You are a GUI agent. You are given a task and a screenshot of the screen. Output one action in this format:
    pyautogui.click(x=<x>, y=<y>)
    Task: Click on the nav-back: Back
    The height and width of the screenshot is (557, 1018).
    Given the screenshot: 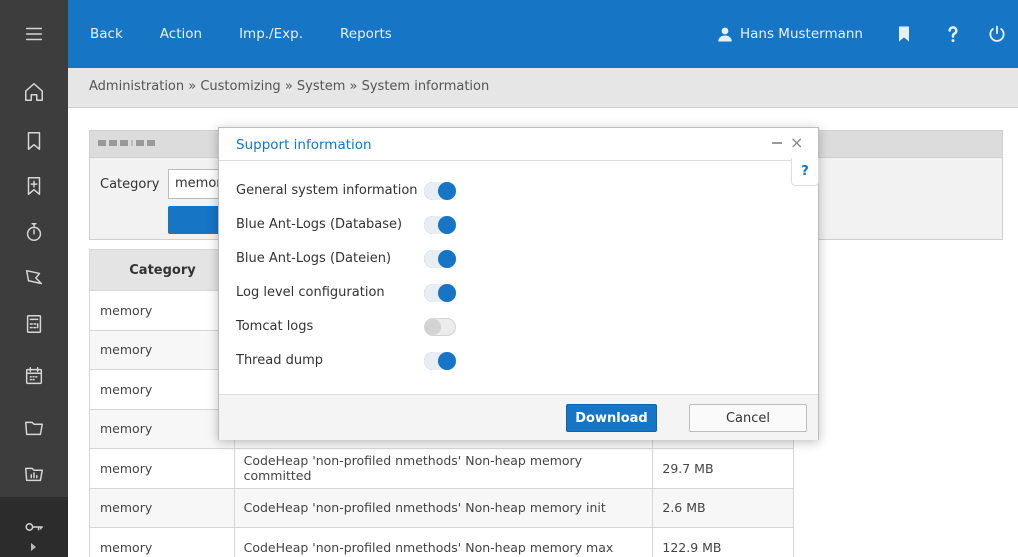 What is the action you would take?
    pyautogui.click(x=106, y=34)
    